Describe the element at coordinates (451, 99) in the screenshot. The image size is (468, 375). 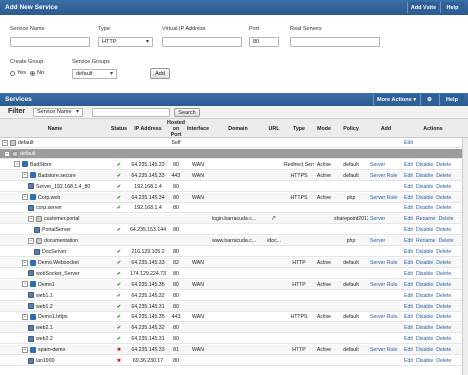
I see `help-button-services: Help` at that location.